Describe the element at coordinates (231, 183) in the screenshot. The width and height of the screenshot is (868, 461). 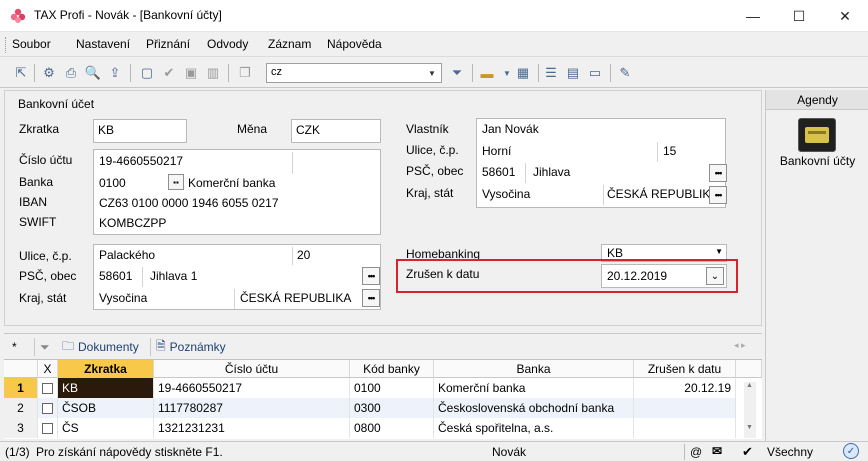
I see `banka-name-field: Komerční banka` at that location.